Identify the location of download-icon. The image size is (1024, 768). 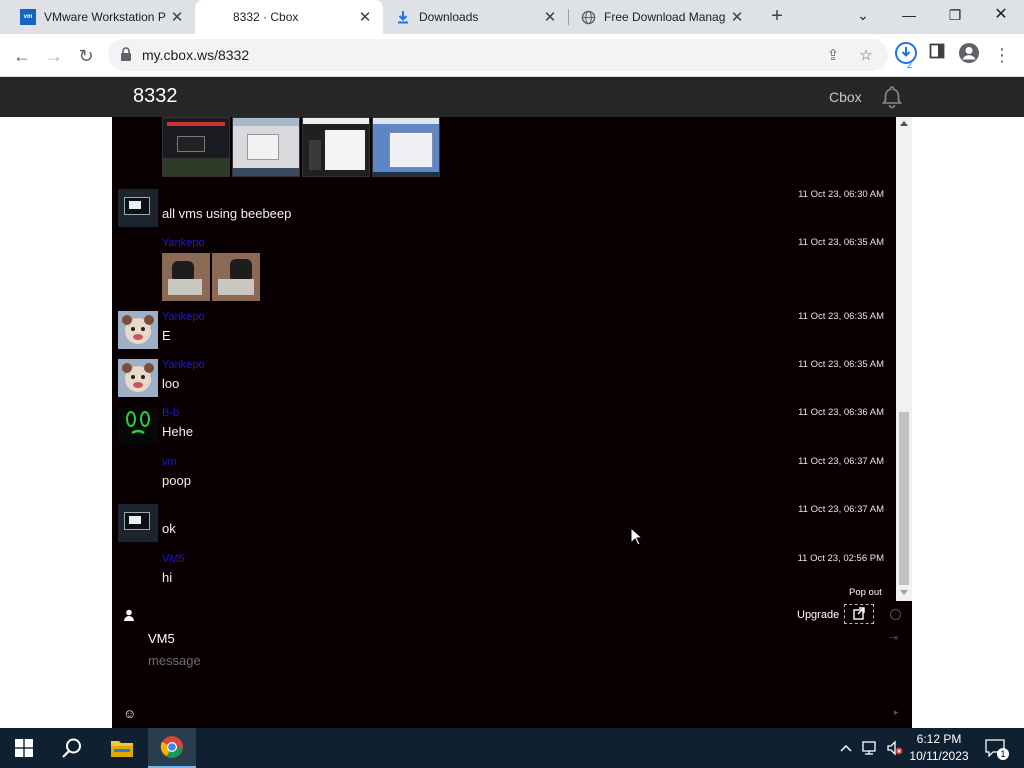
(403, 17).